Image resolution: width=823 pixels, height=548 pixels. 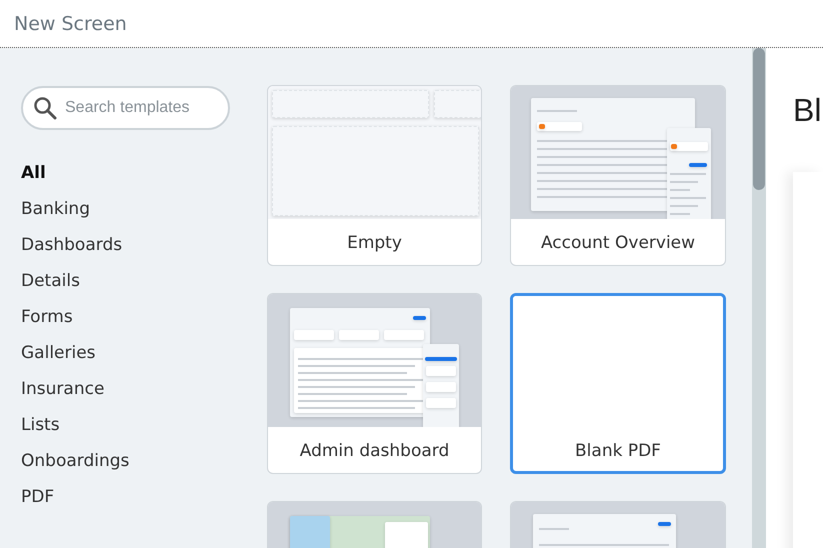 What do you see at coordinates (125, 108) in the screenshot?
I see `search-field: Search templates` at bounding box center [125, 108].